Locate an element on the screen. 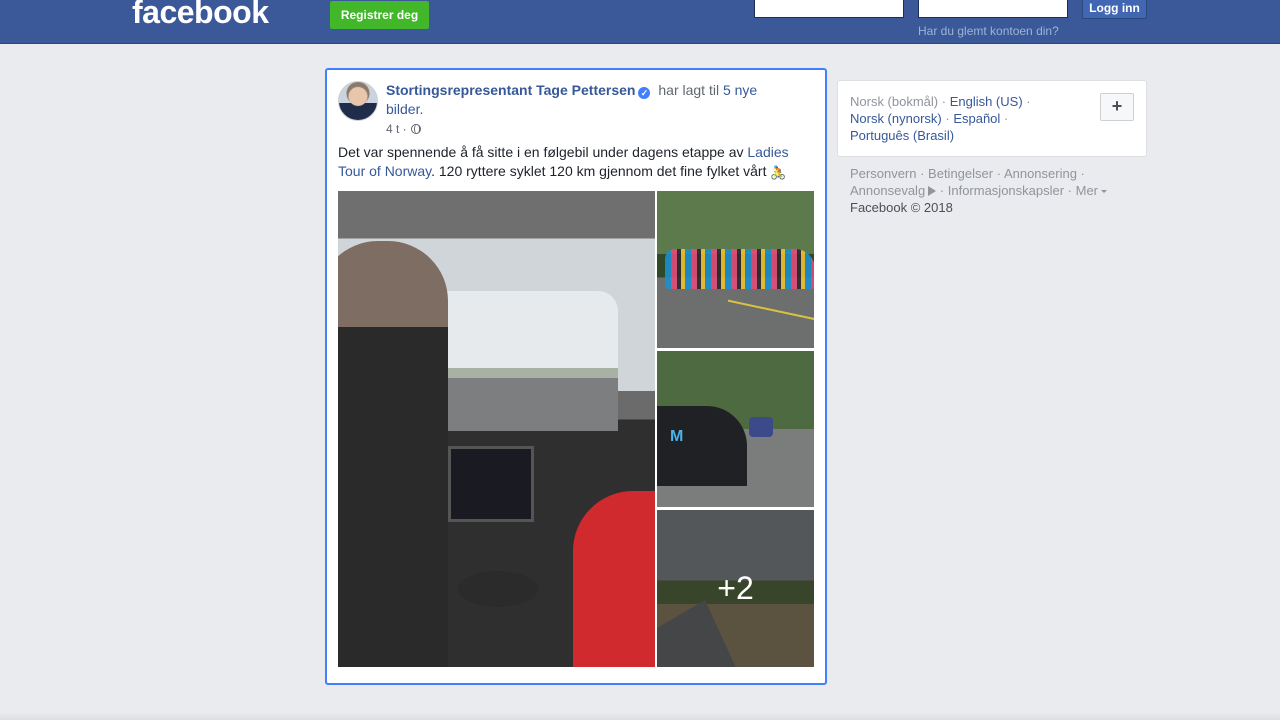 This screenshot has width=1280, height=720. driver-silhouette is located at coordinates (393, 454).